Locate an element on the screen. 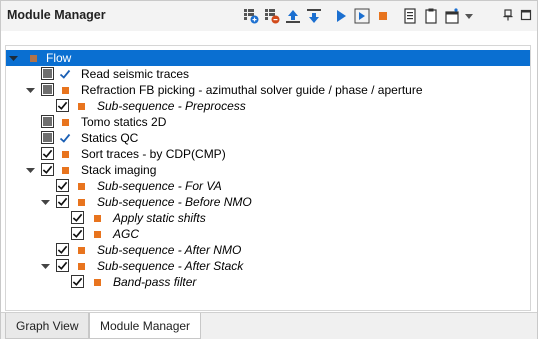 This screenshot has width=538, height=339. tree-item: Stack imaging is located at coordinates (268, 170).